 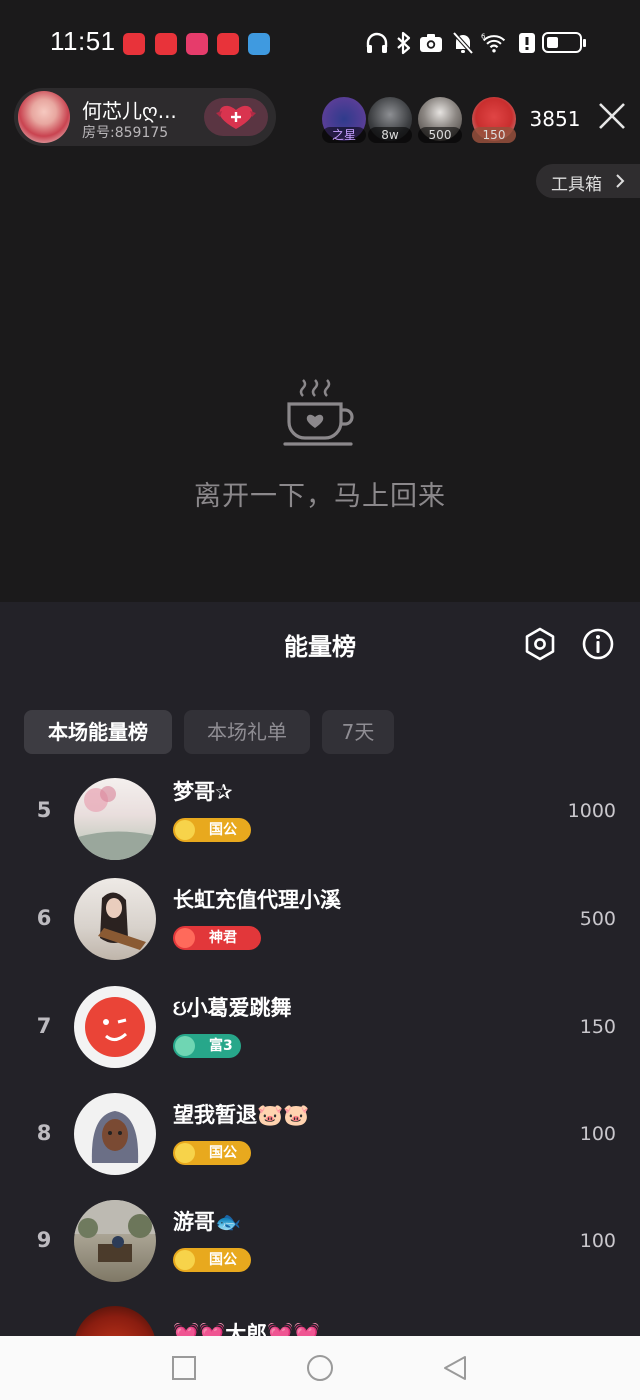 What do you see at coordinates (358, 732) in the screenshot?
I see `tab-7-days: 7天` at bounding box center [358, 732].